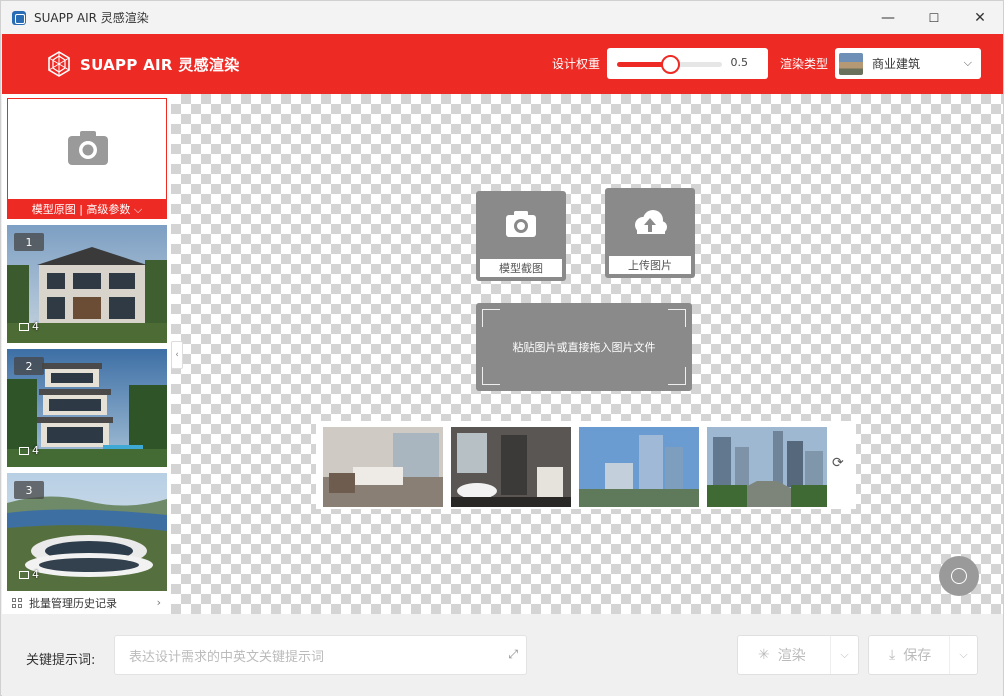 The width and height of the screenshot is (1004, 696). What do you see at coordinates (87, 284) in the screenshot?
I see `history-item: 1 4` at bounding box center [87, 284].